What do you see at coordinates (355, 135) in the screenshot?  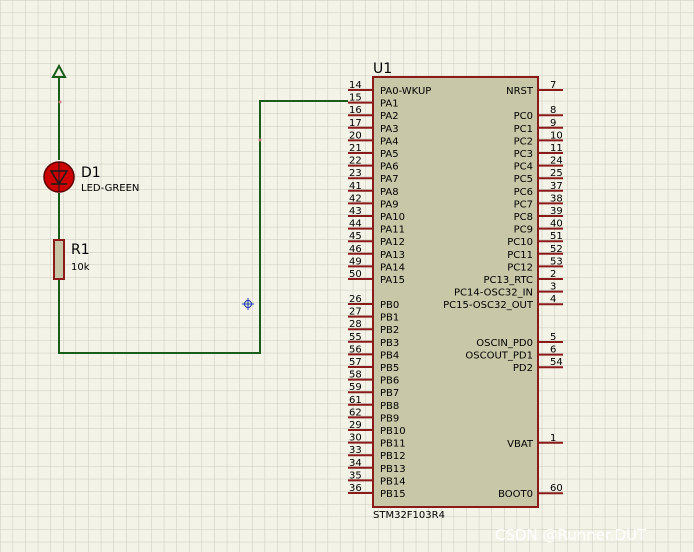 I see `pin-number: 20` at bounding box center [355, 135].